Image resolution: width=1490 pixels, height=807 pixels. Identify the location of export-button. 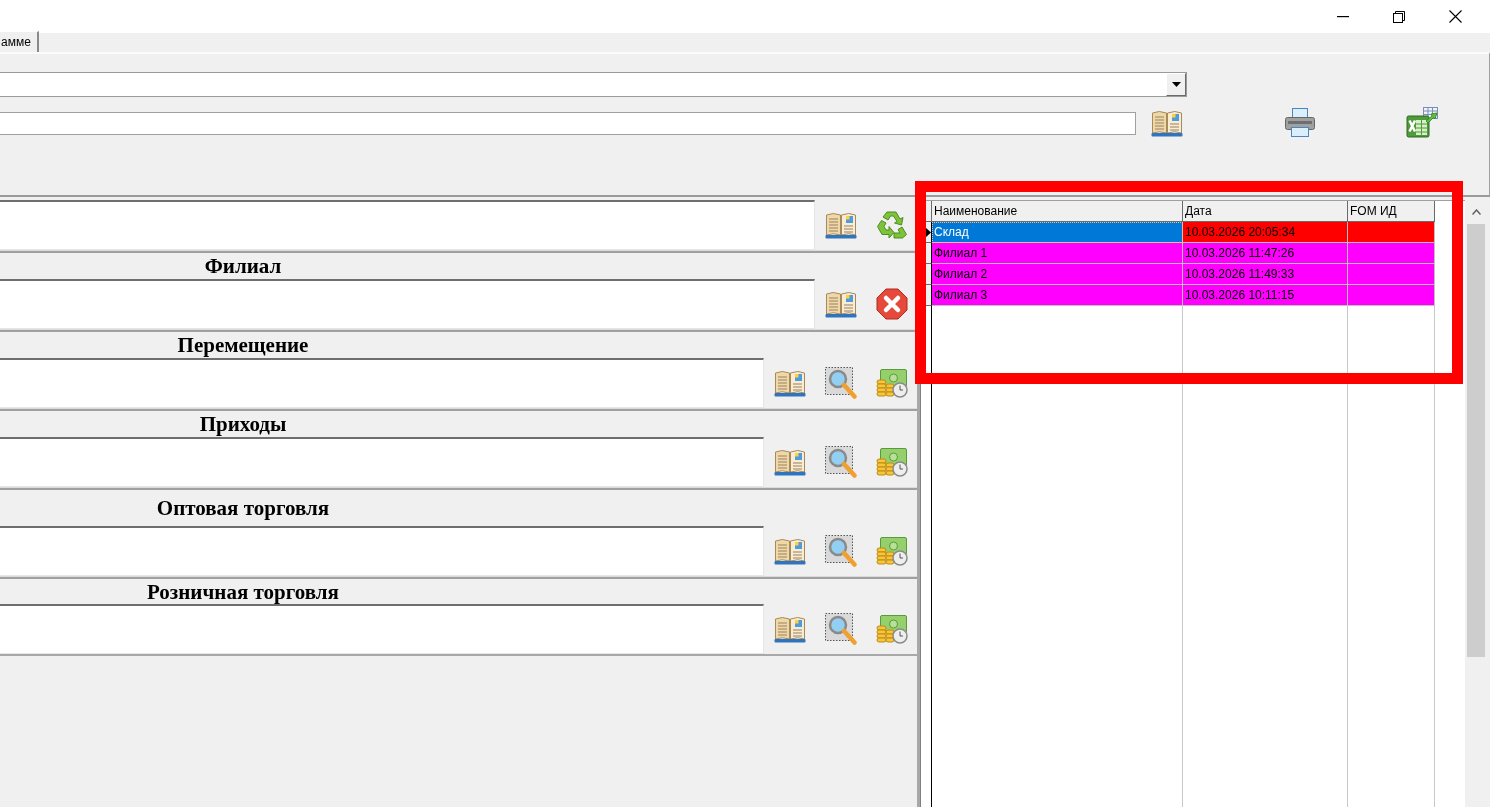
(1422, 123).